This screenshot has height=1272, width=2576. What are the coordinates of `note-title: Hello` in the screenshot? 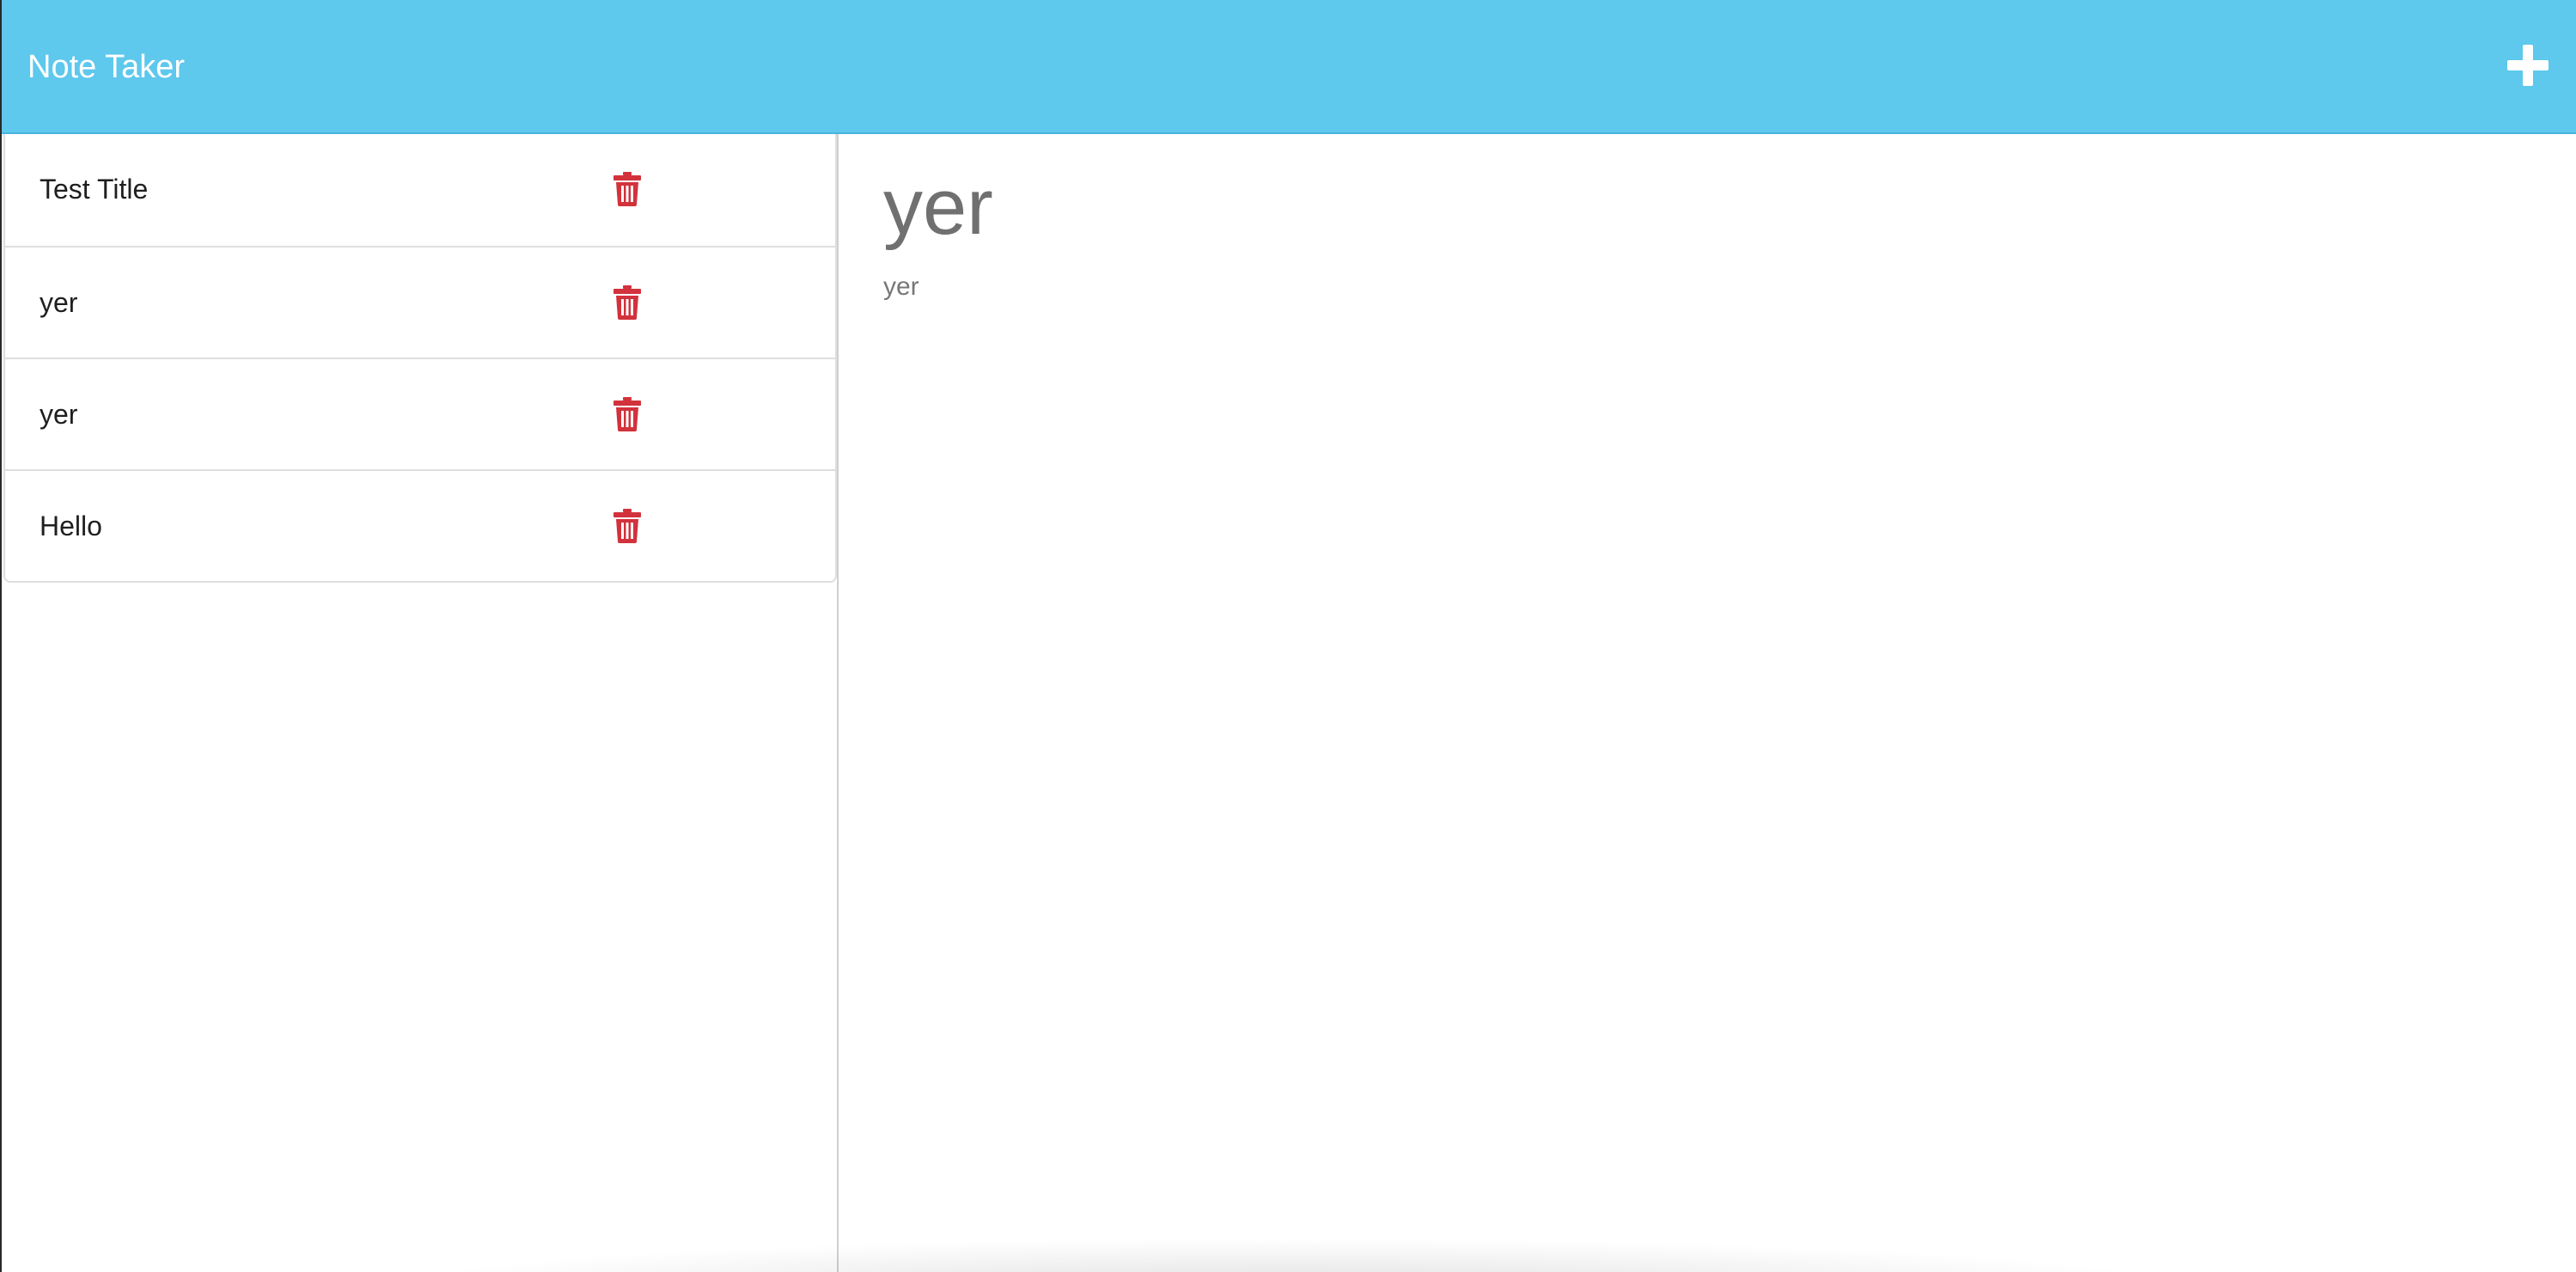 It's located at (71, 526).